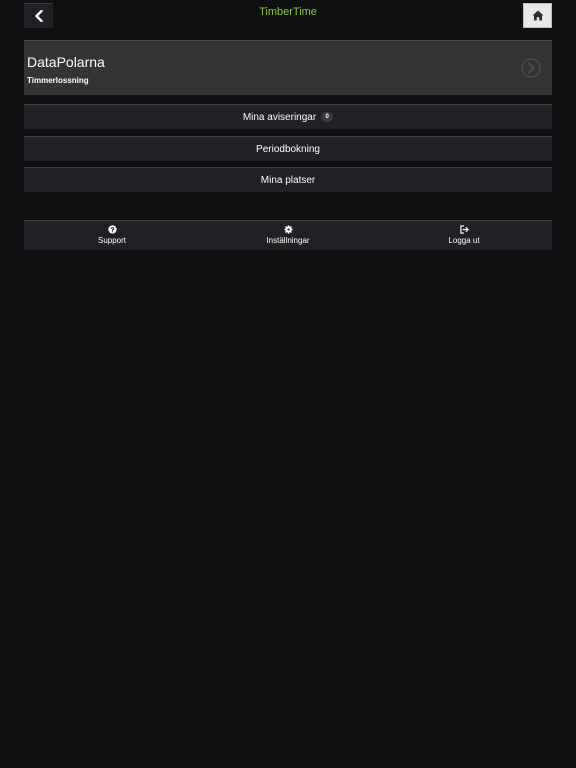 This screenshot has height=768, width=576. I want to click on card-subtitle: Timmerlossning, so click(58, 80).